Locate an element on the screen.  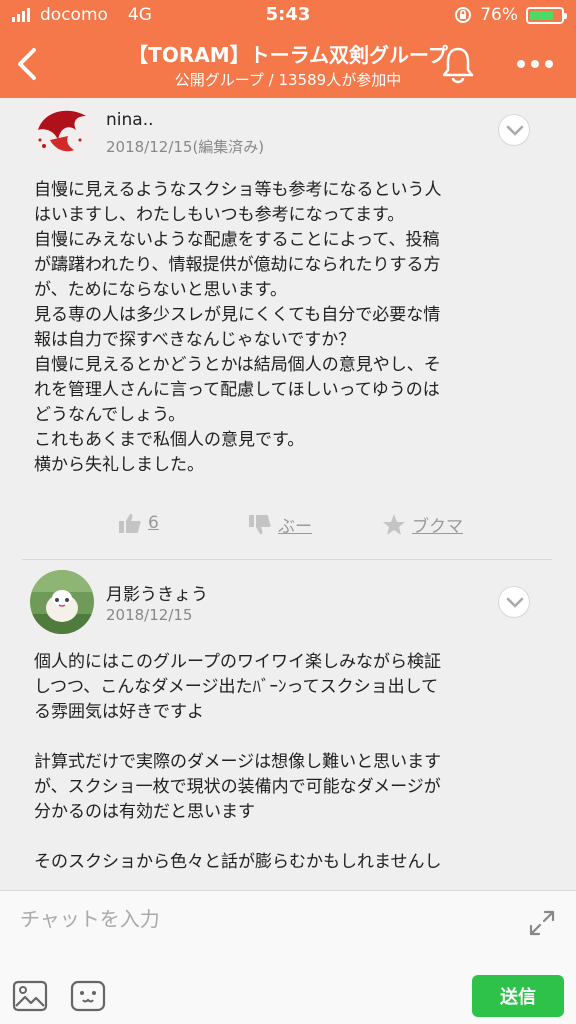
comment-actions: 6 ぶー ブクマ is located at coordinates (288, 528).